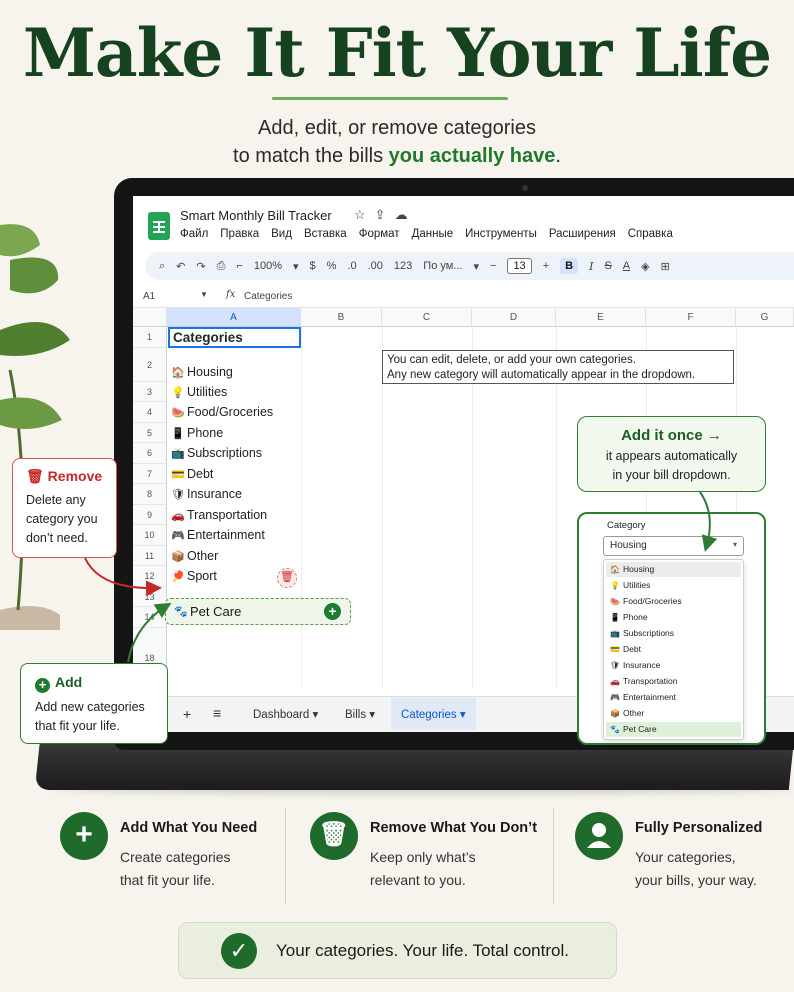 Image resolution: width=794 pixels, height=992 pixels. Describe the element at coordinates (673, 569) in the screenshot. I see `dropdown-option: 🏠 Housing` at that location.